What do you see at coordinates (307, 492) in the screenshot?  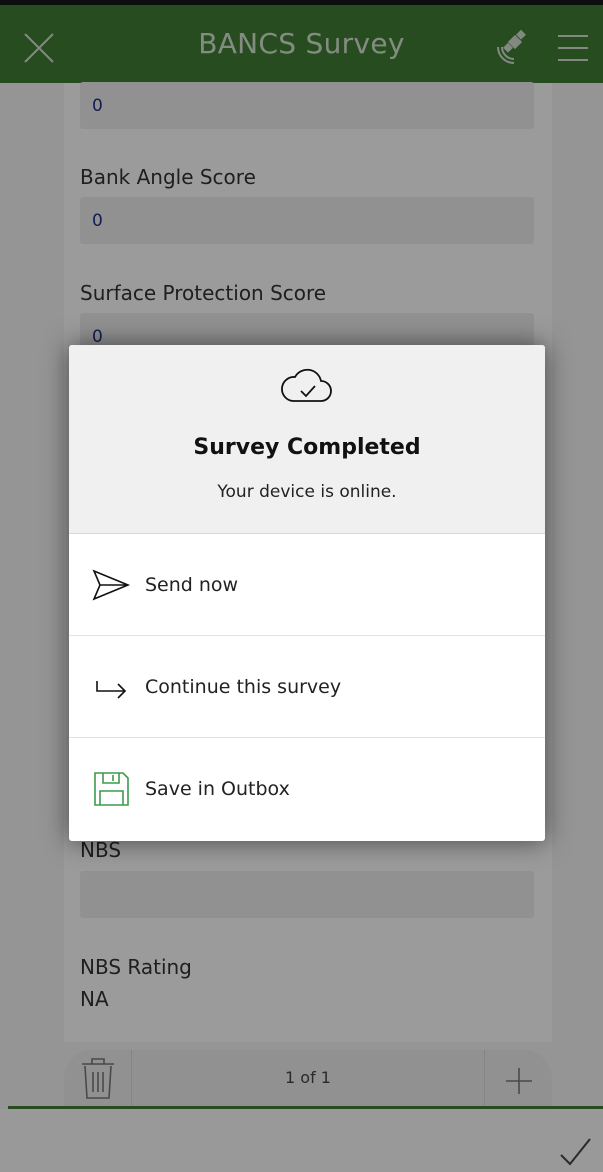 I see `dialog-subtitle: Your device is online.` at bounding box center [307, 492].